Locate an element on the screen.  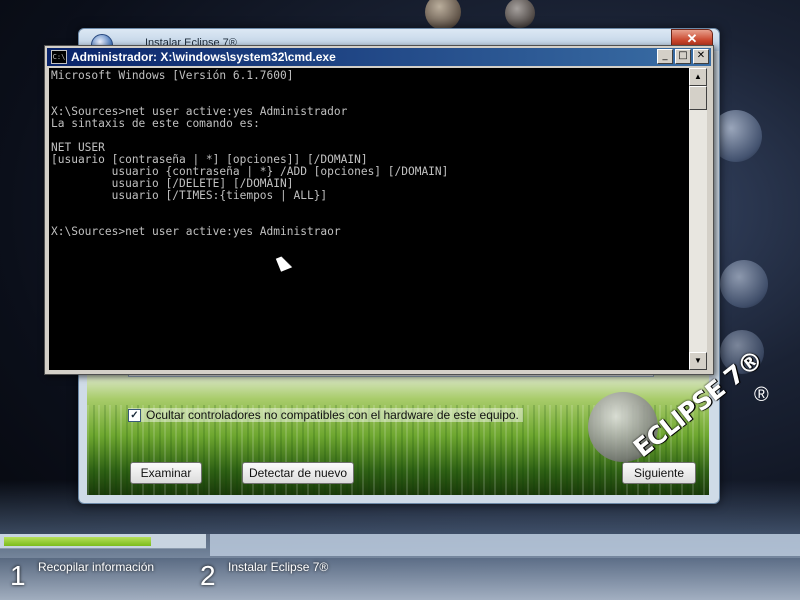
maximize-button: □ is located at coordinates (683, 56).